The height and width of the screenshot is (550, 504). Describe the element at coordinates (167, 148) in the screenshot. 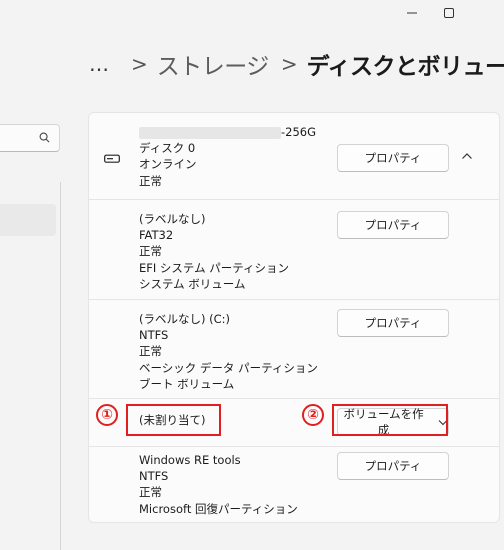

I see `disk-number: ディスク 0` at that location.